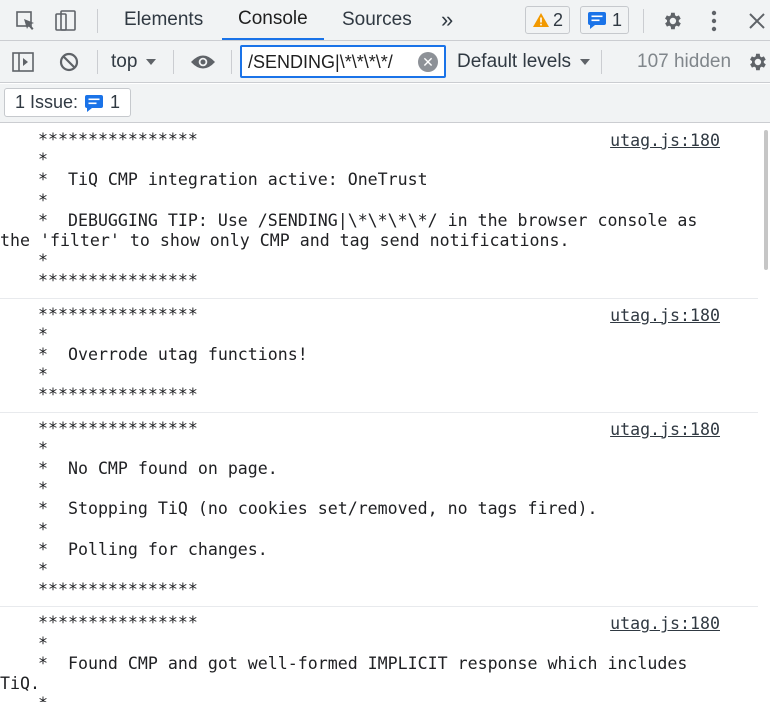 The image size is (770, 702). I want to click on message-line: * No CMP found on page., so click(158, 469).